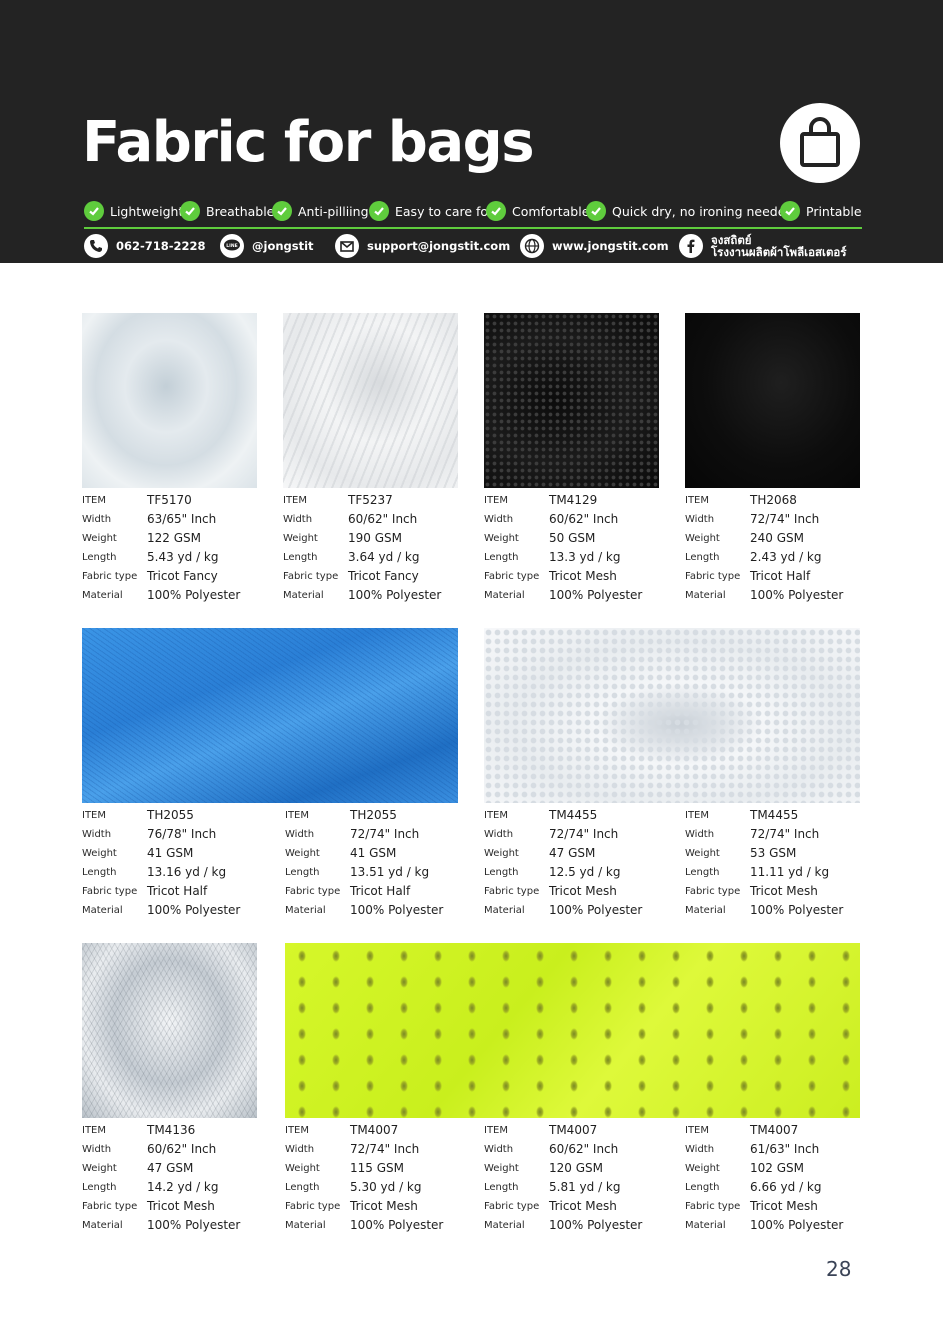  What do you see at coordinates (786, 557) in the screenshot?
I see `length-value: 2.43 yd / kg` at bounding box center [786, 557].